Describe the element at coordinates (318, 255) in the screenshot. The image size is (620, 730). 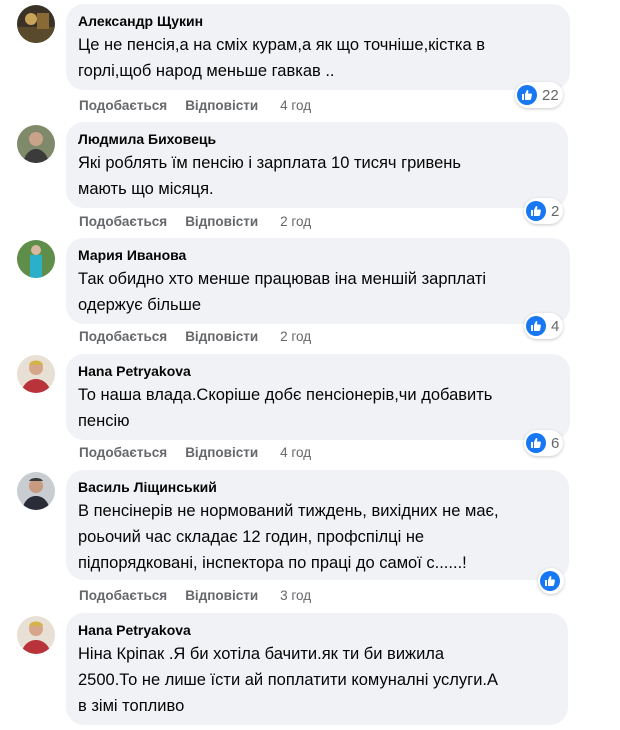
I see `comment-author: Мария Иванова` at that location.